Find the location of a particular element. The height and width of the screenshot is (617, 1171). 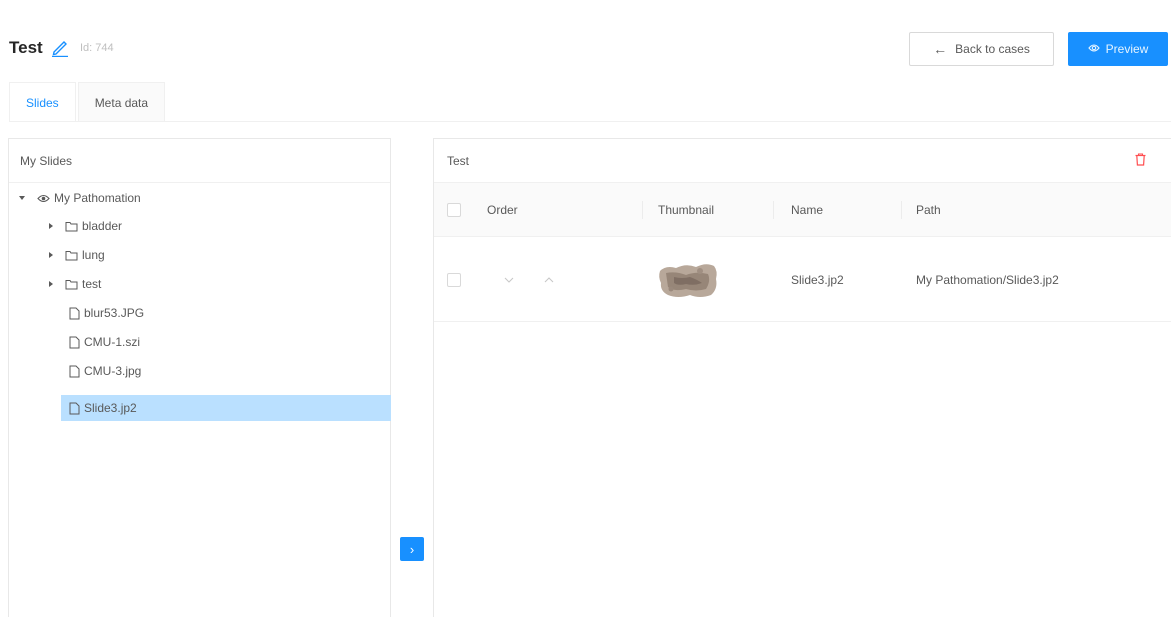

transfer-right-button: › is located at coordinates (412, 549).